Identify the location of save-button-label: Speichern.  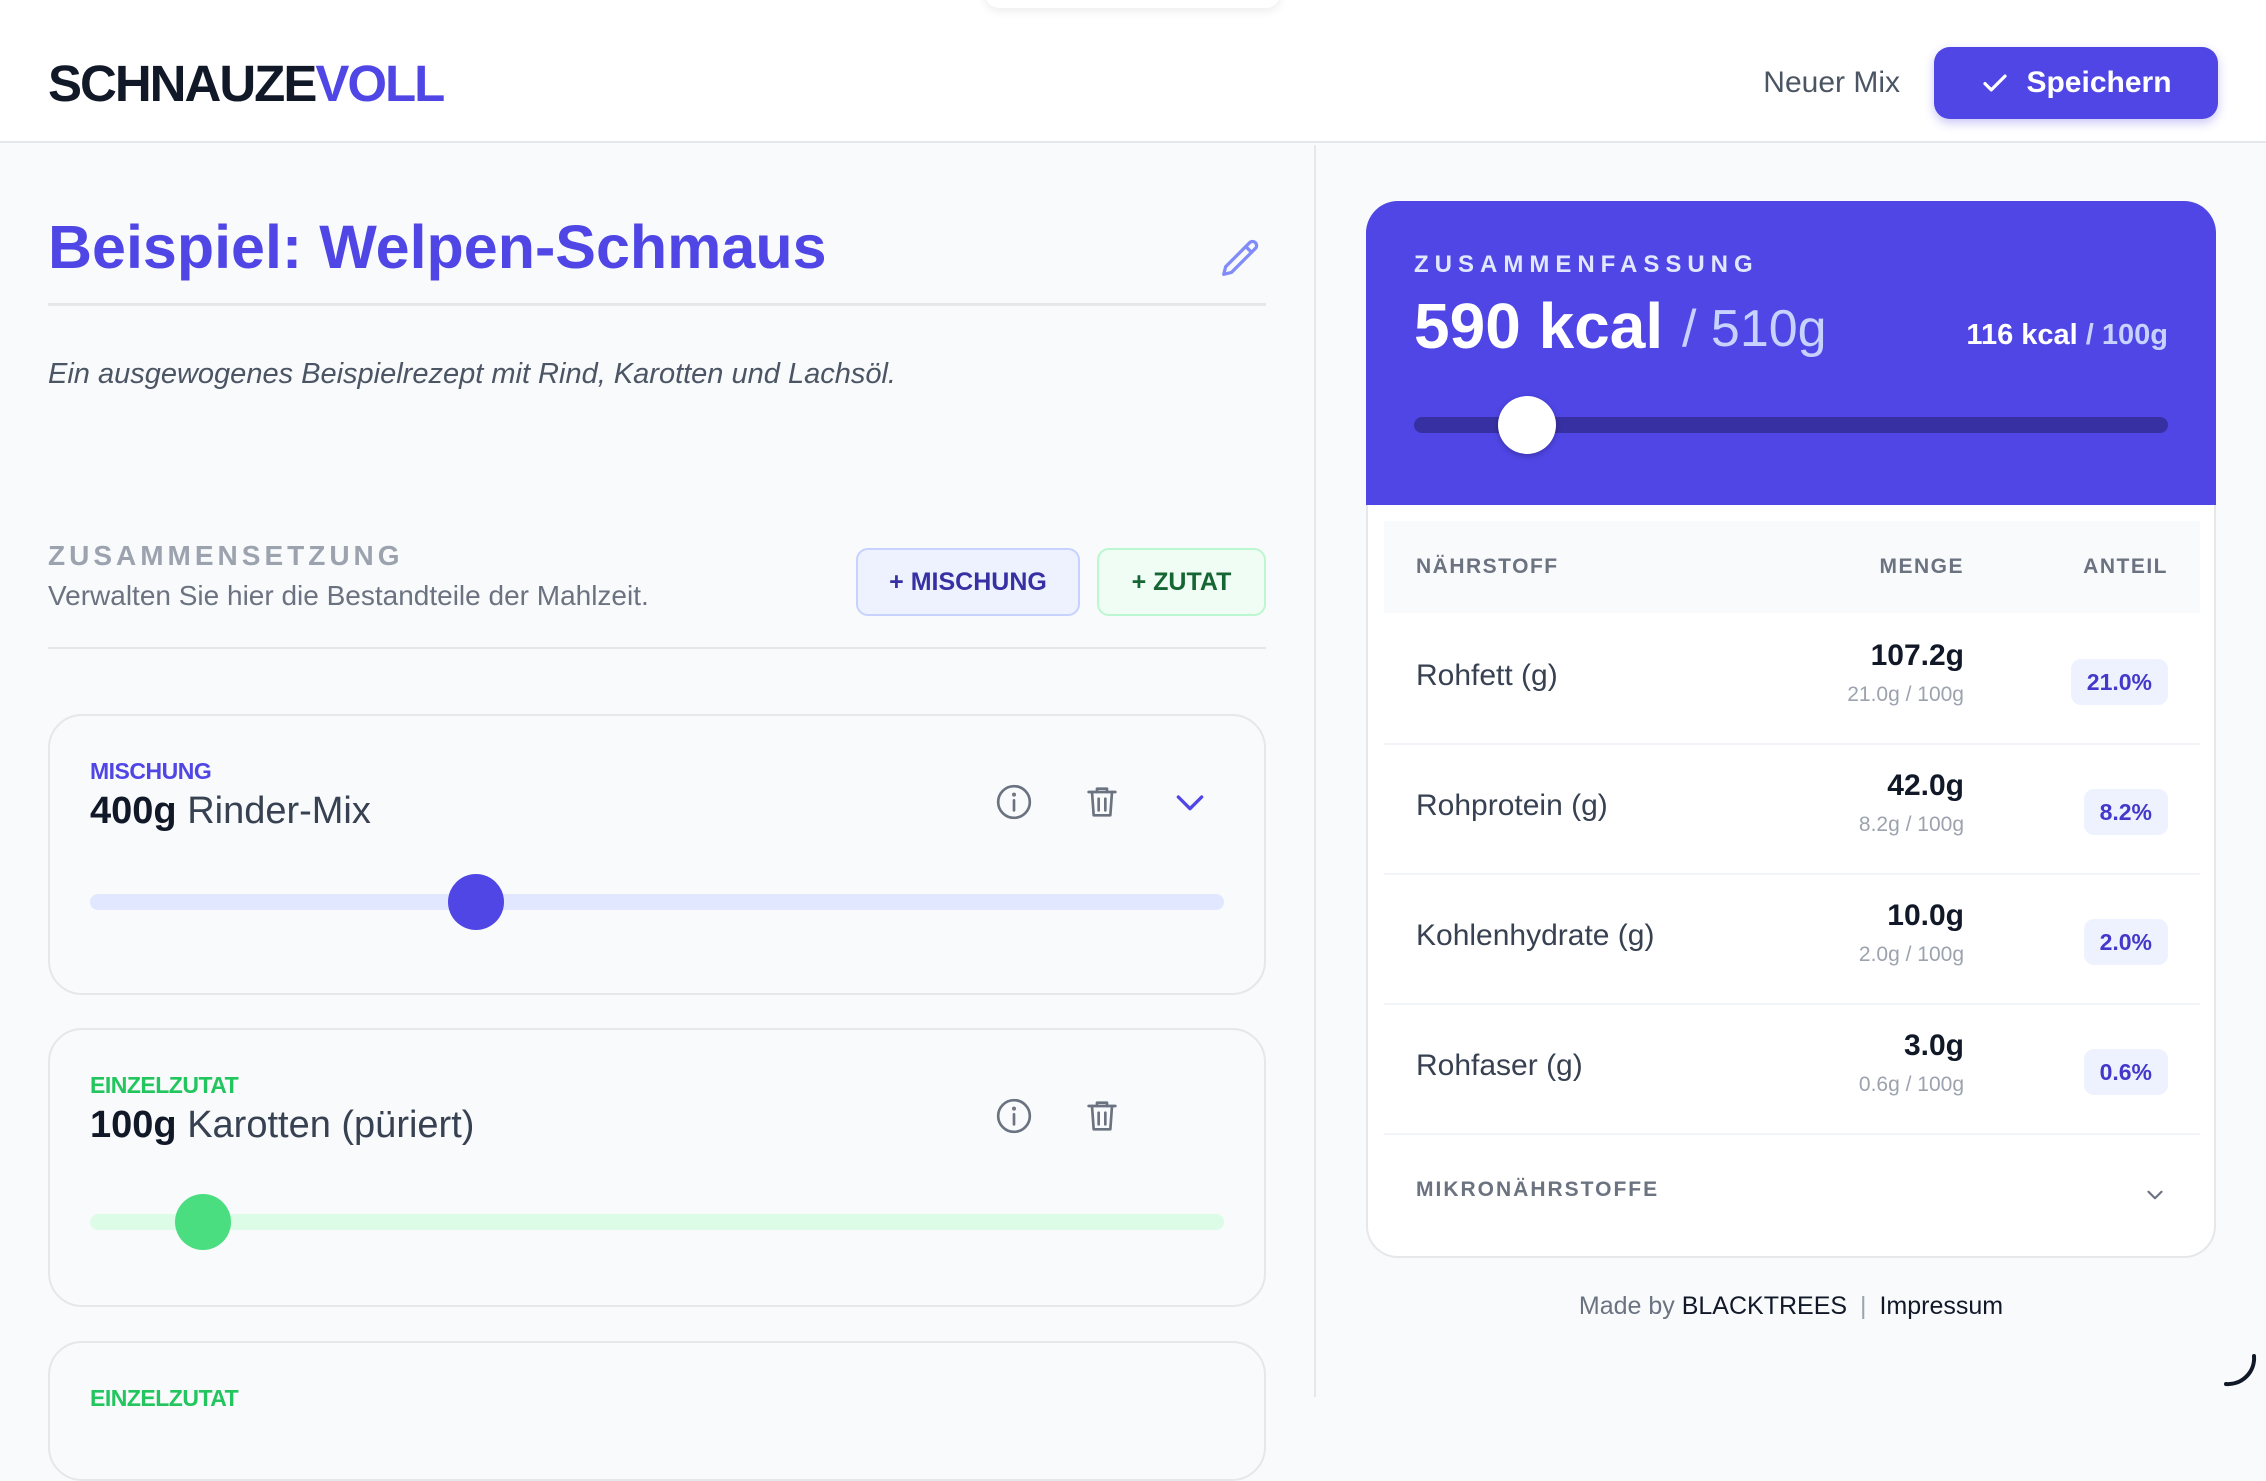
(2099, 82).